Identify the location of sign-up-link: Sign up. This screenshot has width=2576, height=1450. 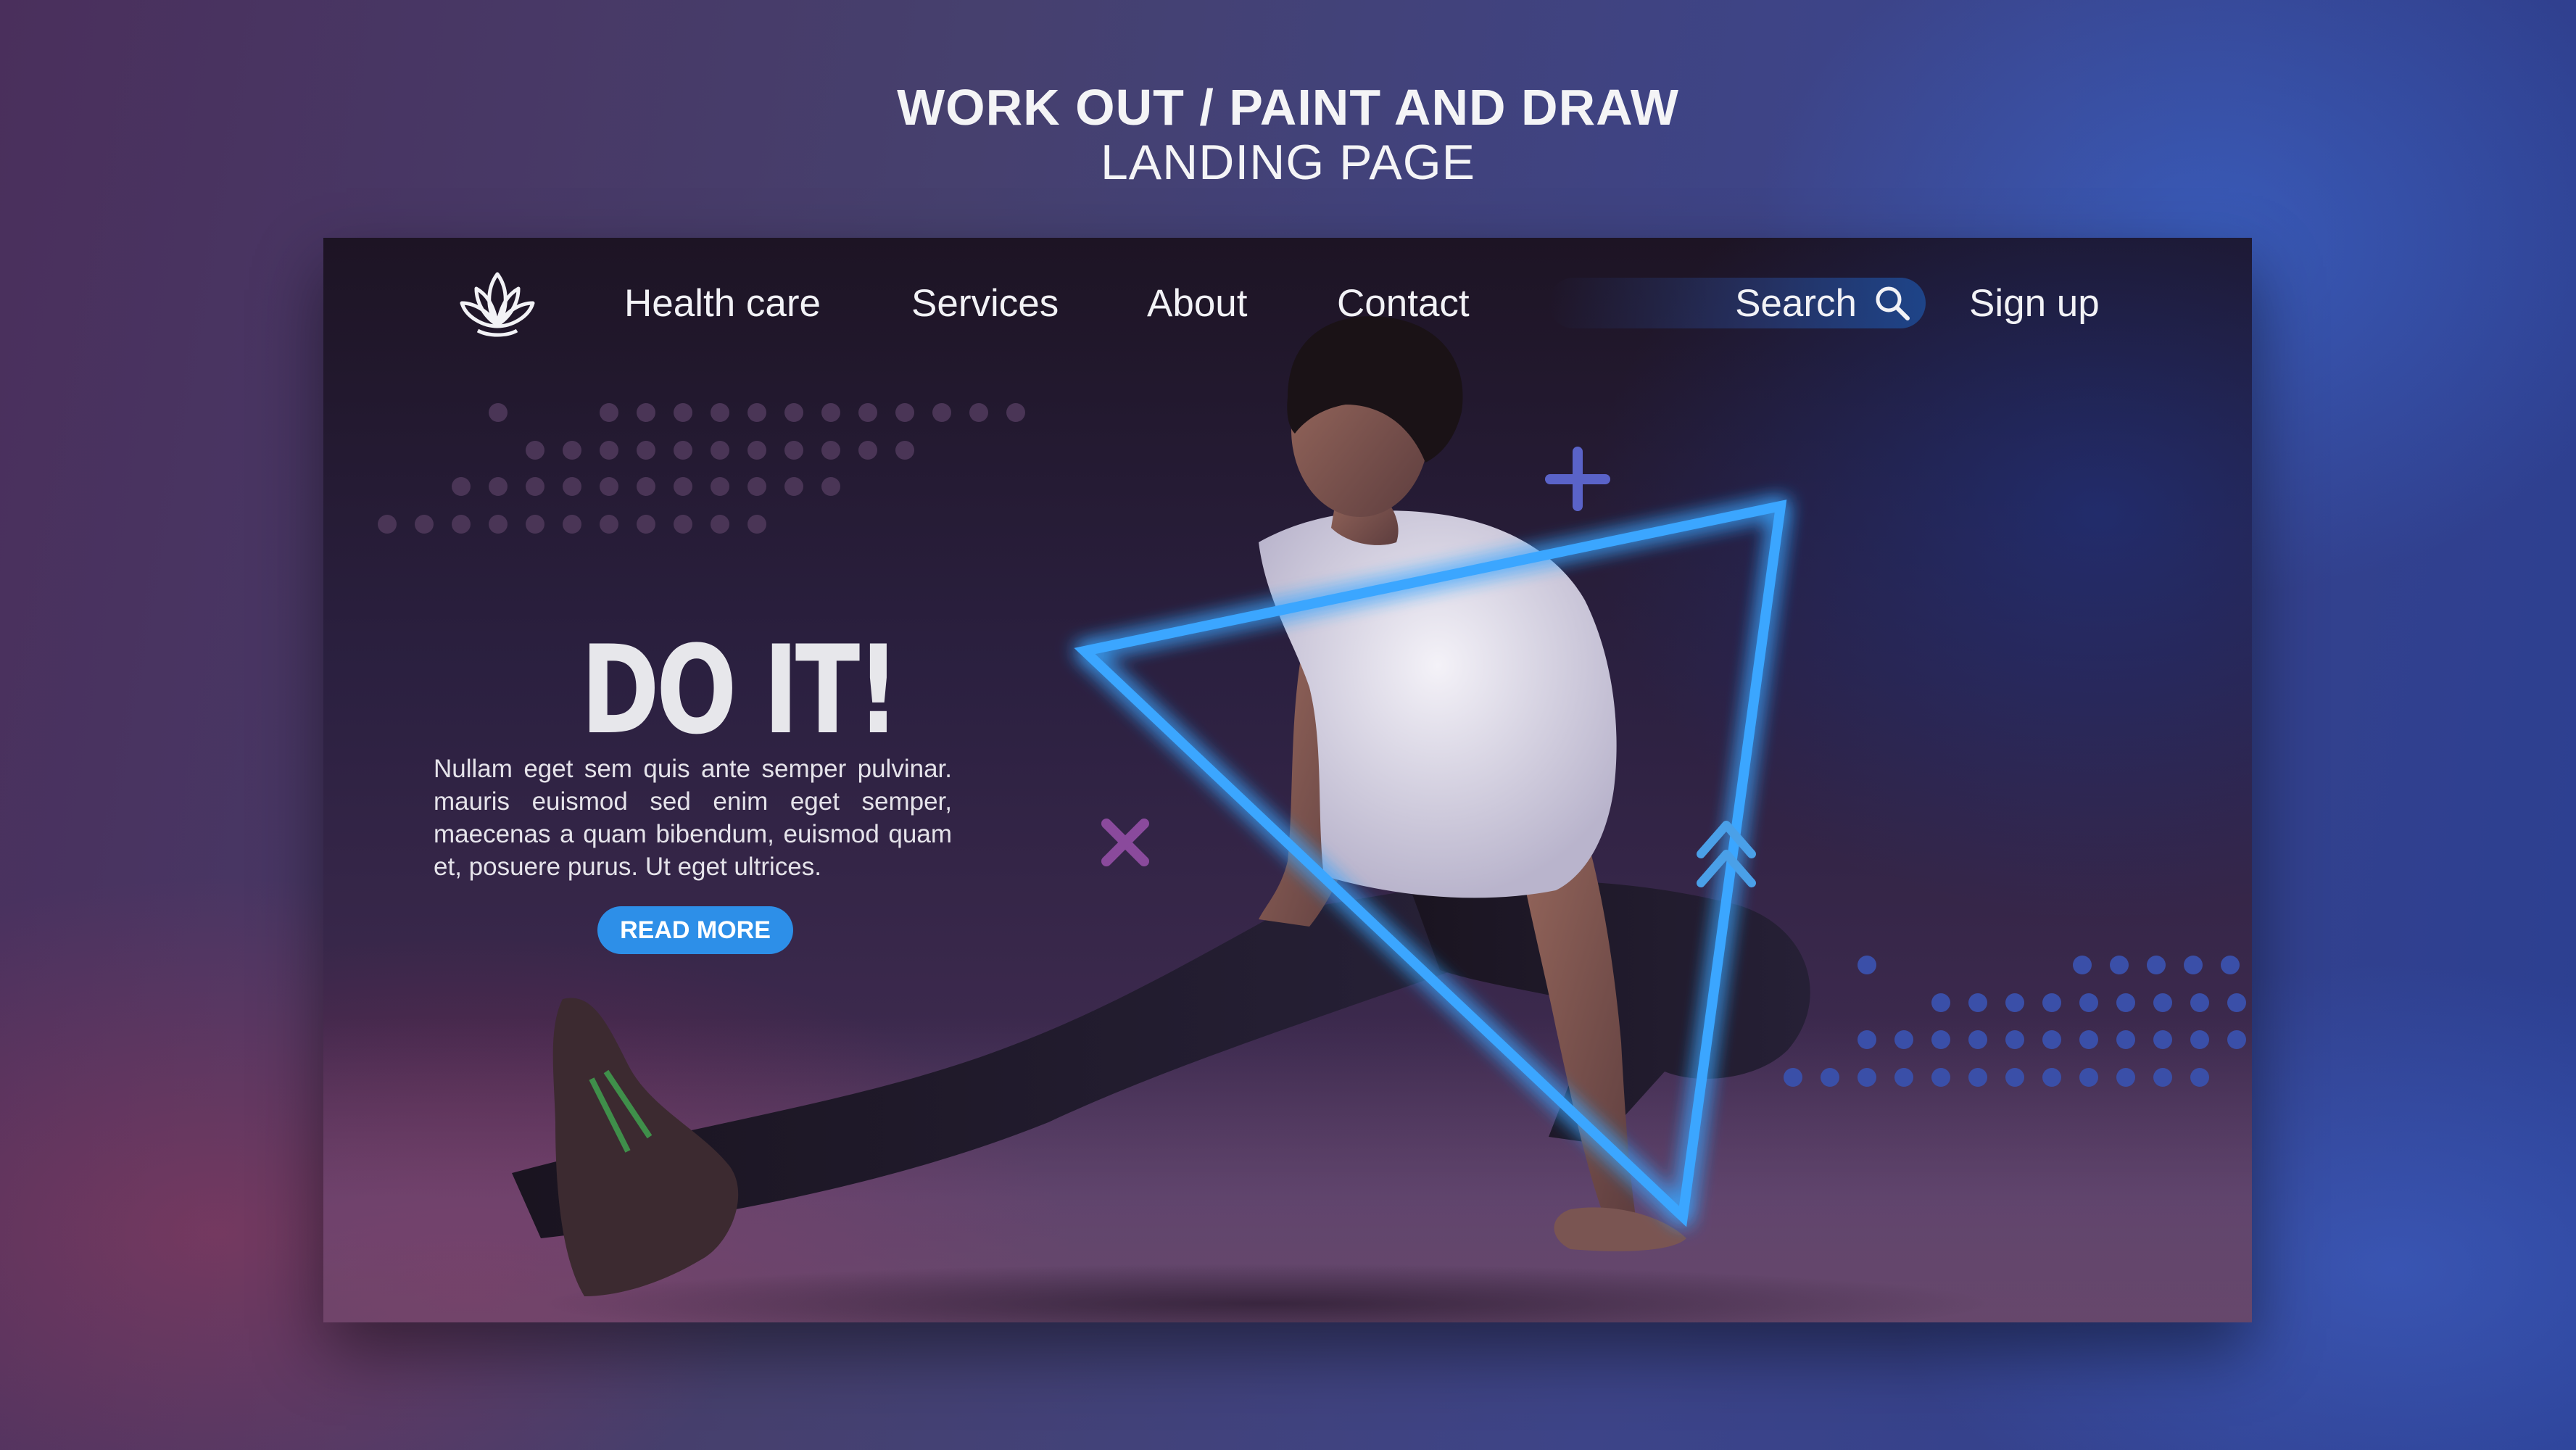
(2034, 303).